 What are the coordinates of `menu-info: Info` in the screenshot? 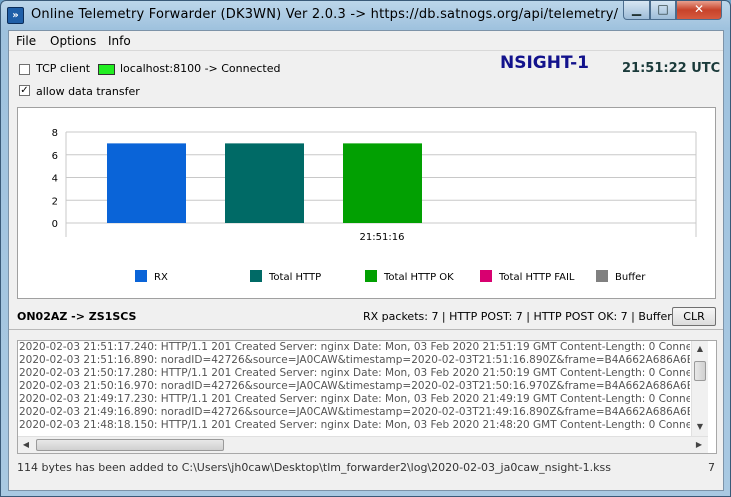 It's located at (119, 41).